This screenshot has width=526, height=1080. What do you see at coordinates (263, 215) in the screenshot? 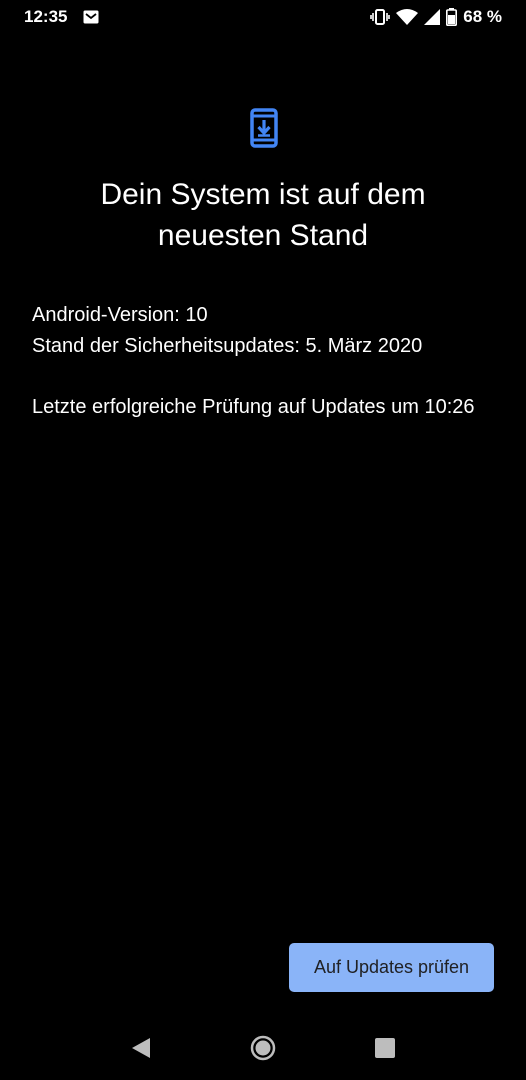
I see `page-title: Dein System ist auf dem neuesten Stand` at bounding box center [263, 215].